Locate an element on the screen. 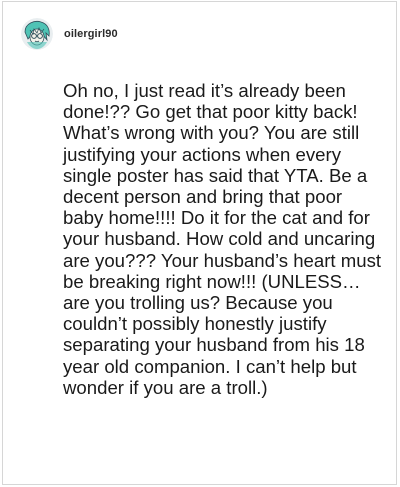 Image resolution: width=400 pixels, height=487 pixels. teal-cartoon-character-avatar-icon is located at coordinates (37, 34).